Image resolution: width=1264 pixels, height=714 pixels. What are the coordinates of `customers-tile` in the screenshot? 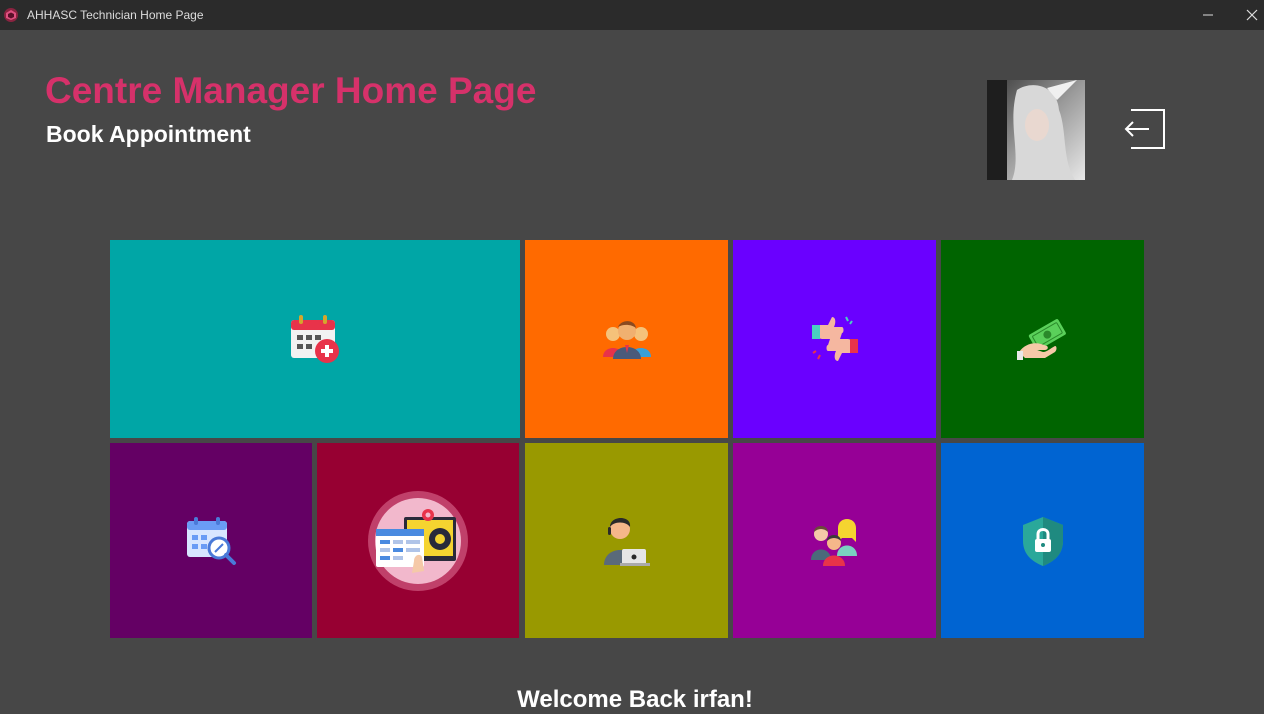 It's located at (626, 339).